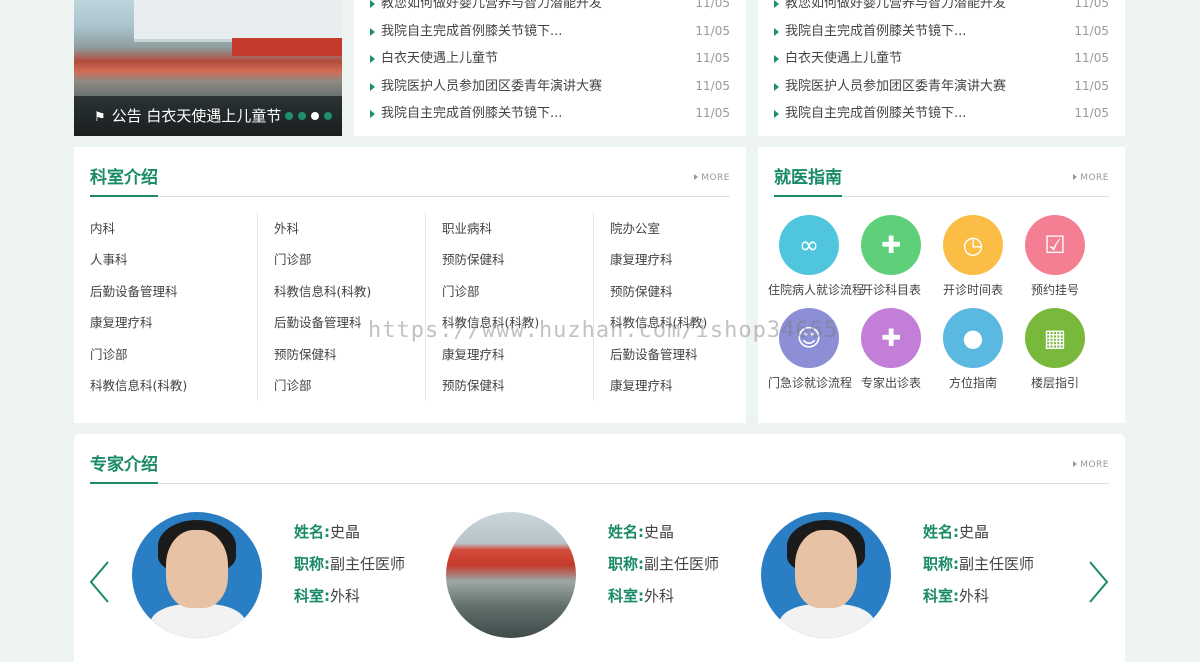 The image size is (1200, 662). What do you see at coordinates (712, 178) in the screenshot?
I see `departments-more-link: MORE` at bounding box center [712, 178].